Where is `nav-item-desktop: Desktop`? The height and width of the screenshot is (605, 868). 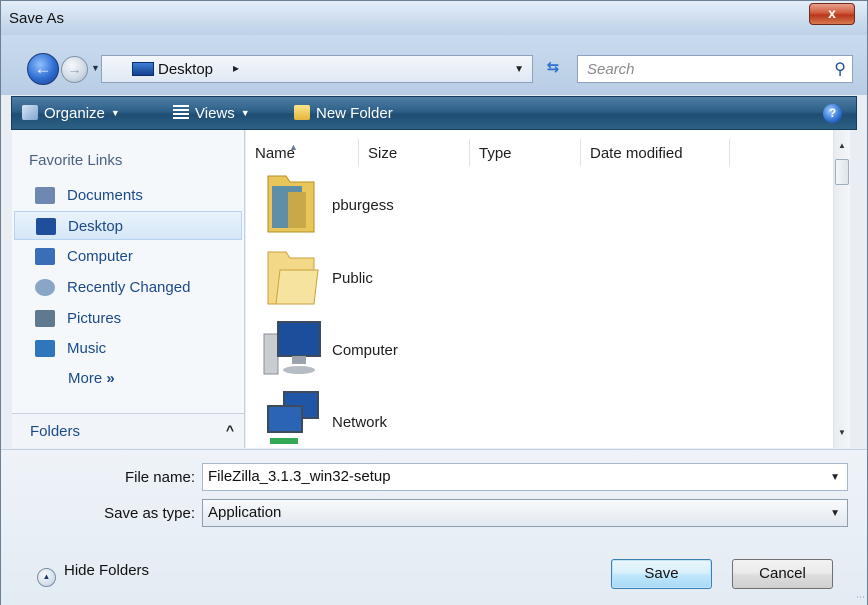 nav-item-desktop: Desktop is located at coordinates (128, 225).